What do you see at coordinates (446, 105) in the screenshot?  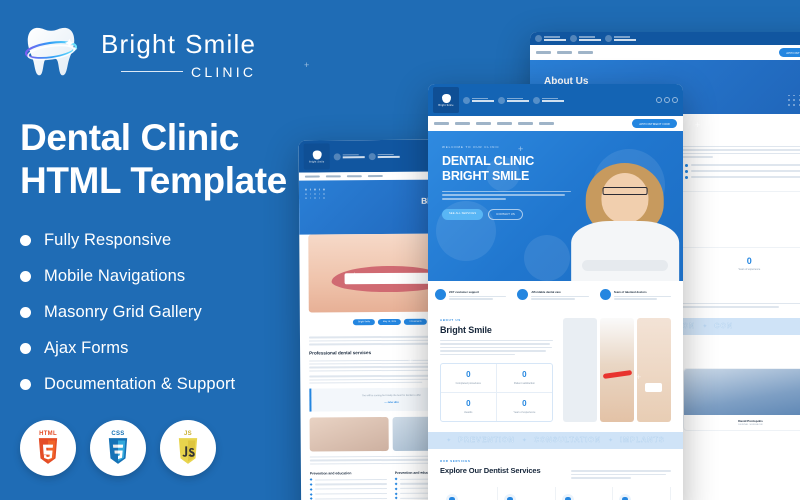 I see `mockup-logo-text: Bright Smile` at bounding box center [446, 105].